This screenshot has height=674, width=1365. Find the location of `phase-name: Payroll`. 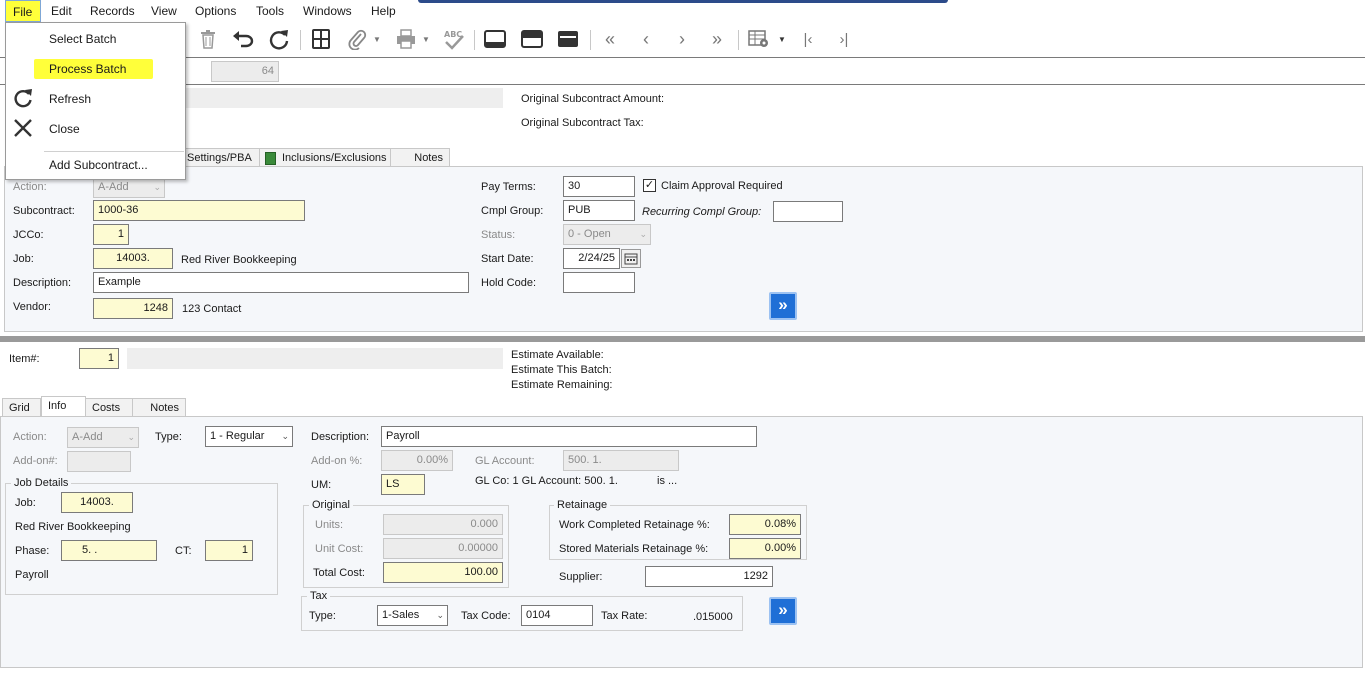

phase-name: Payroll is located at coordinates (32, 575).